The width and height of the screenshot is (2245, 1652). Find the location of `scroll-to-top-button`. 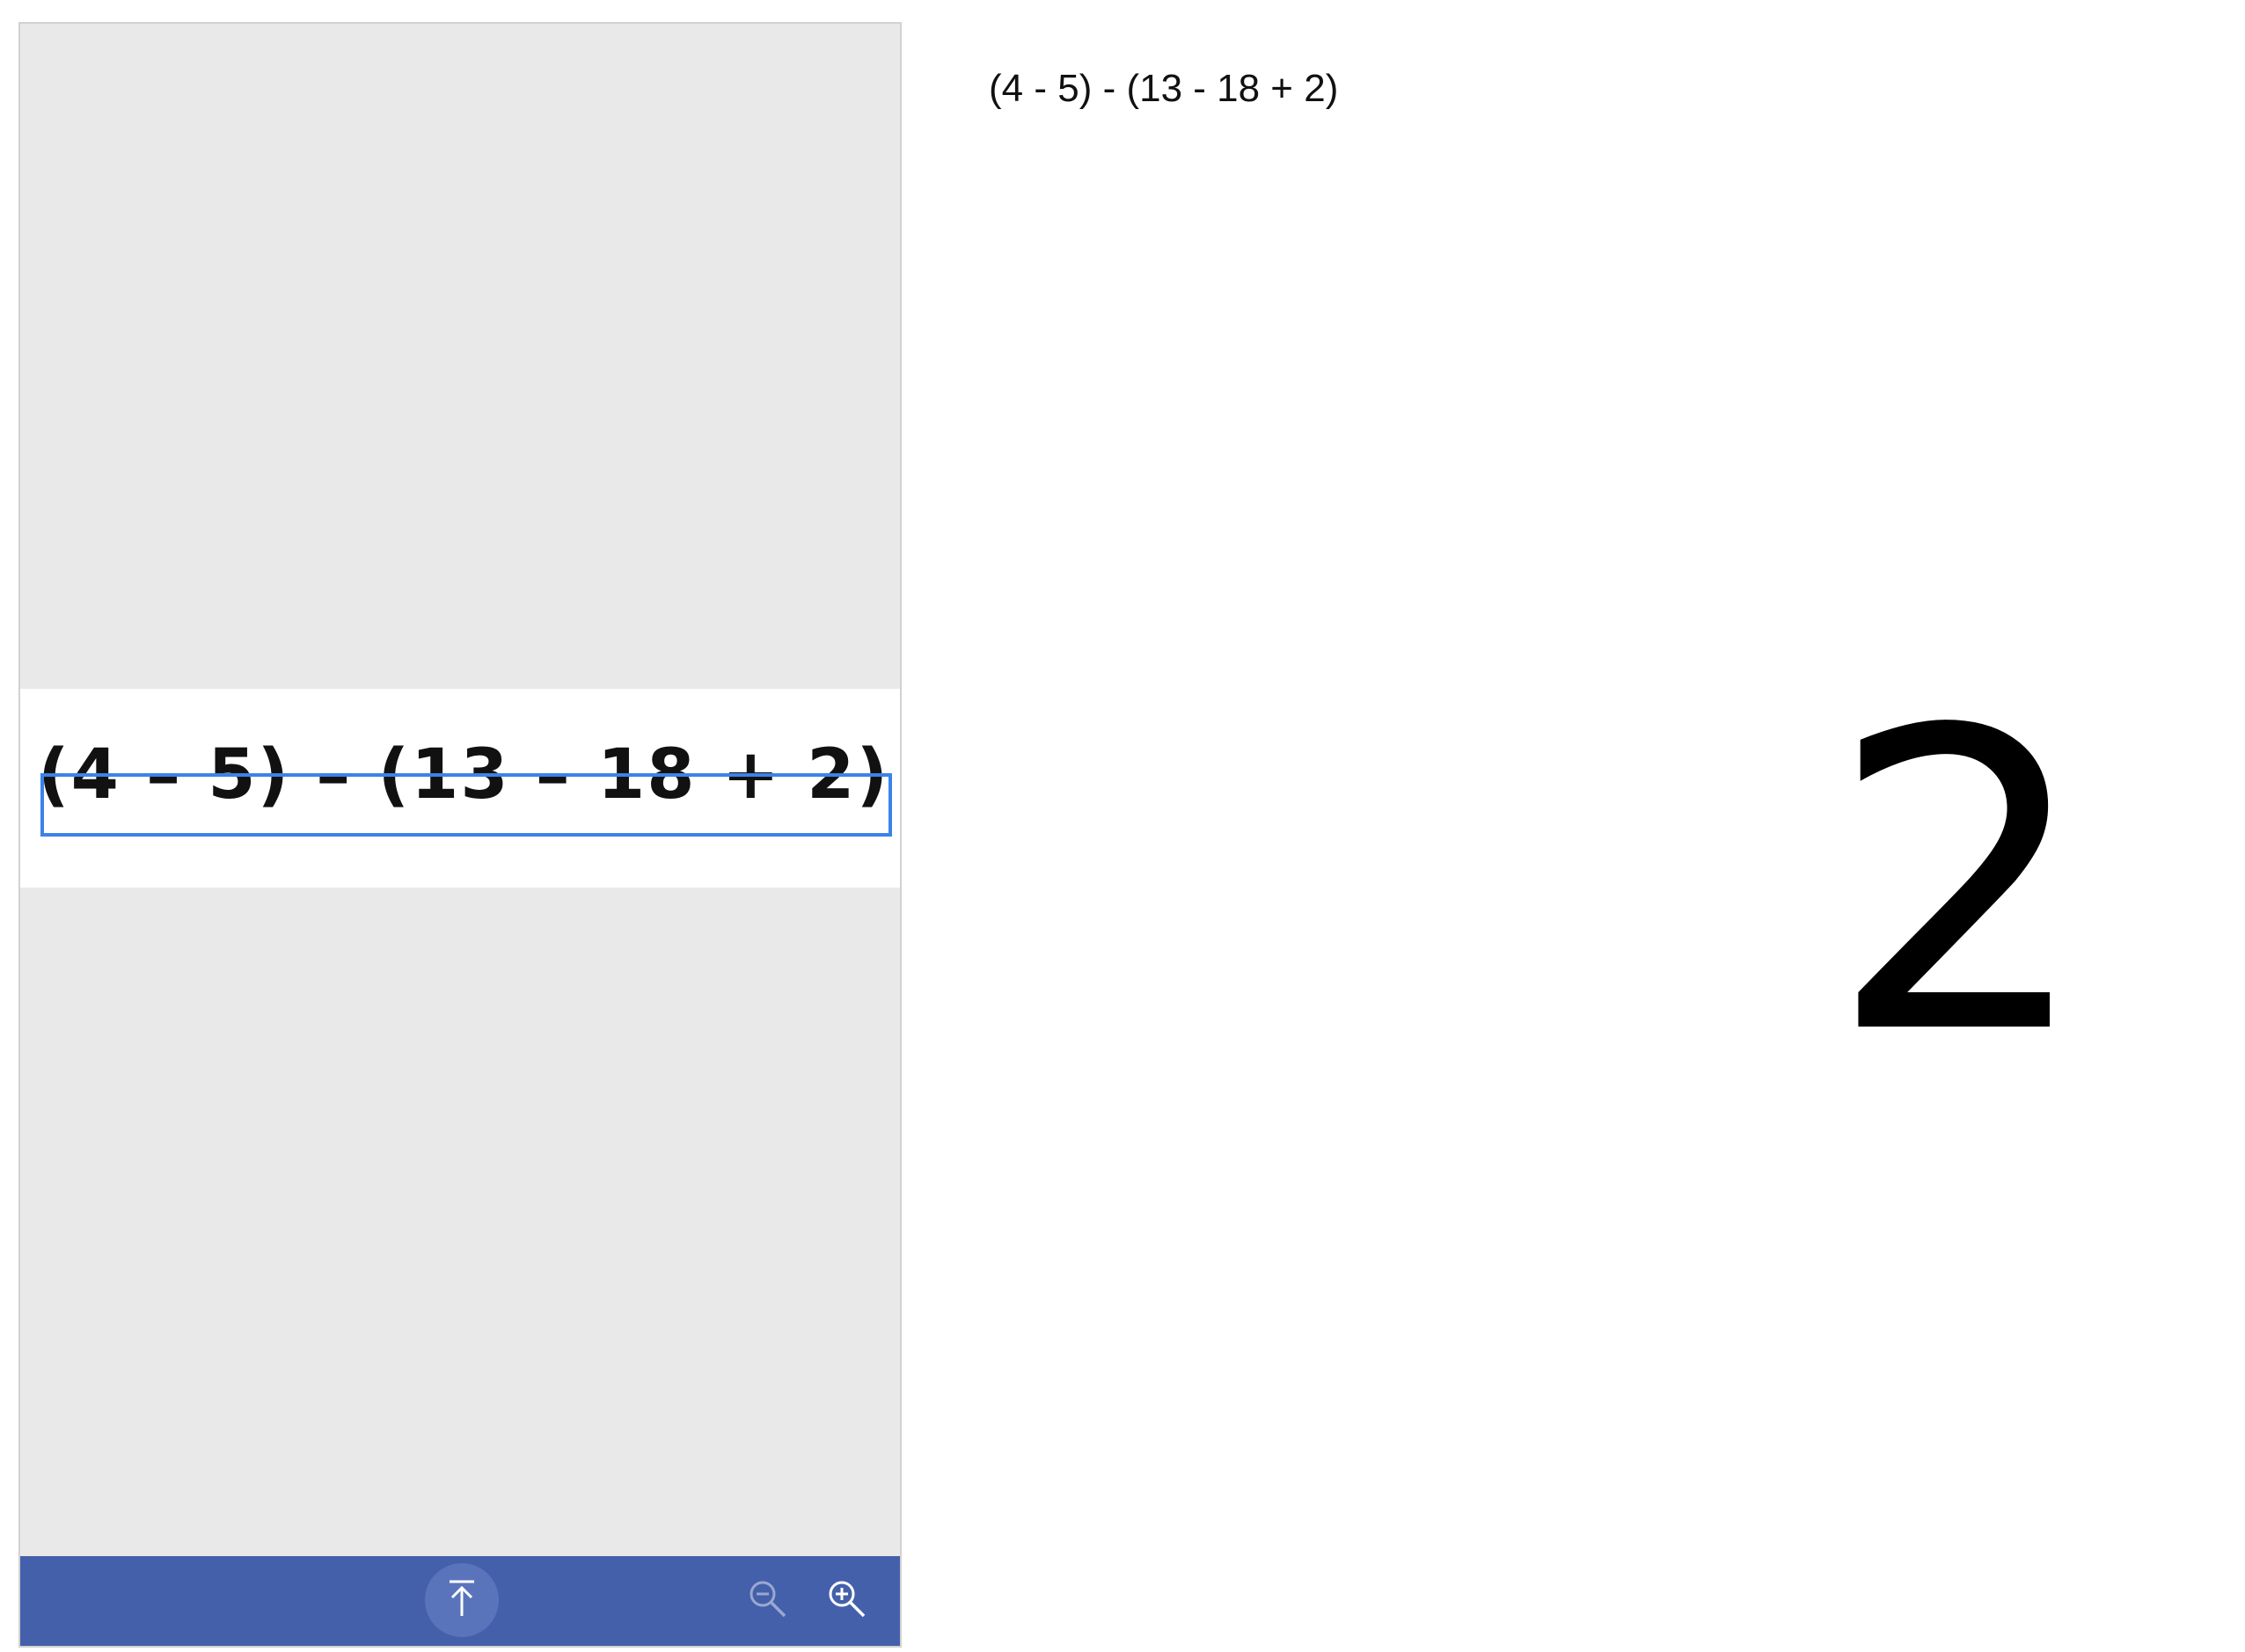

scroll-to-top-button is located at coordinates (462, 1600).